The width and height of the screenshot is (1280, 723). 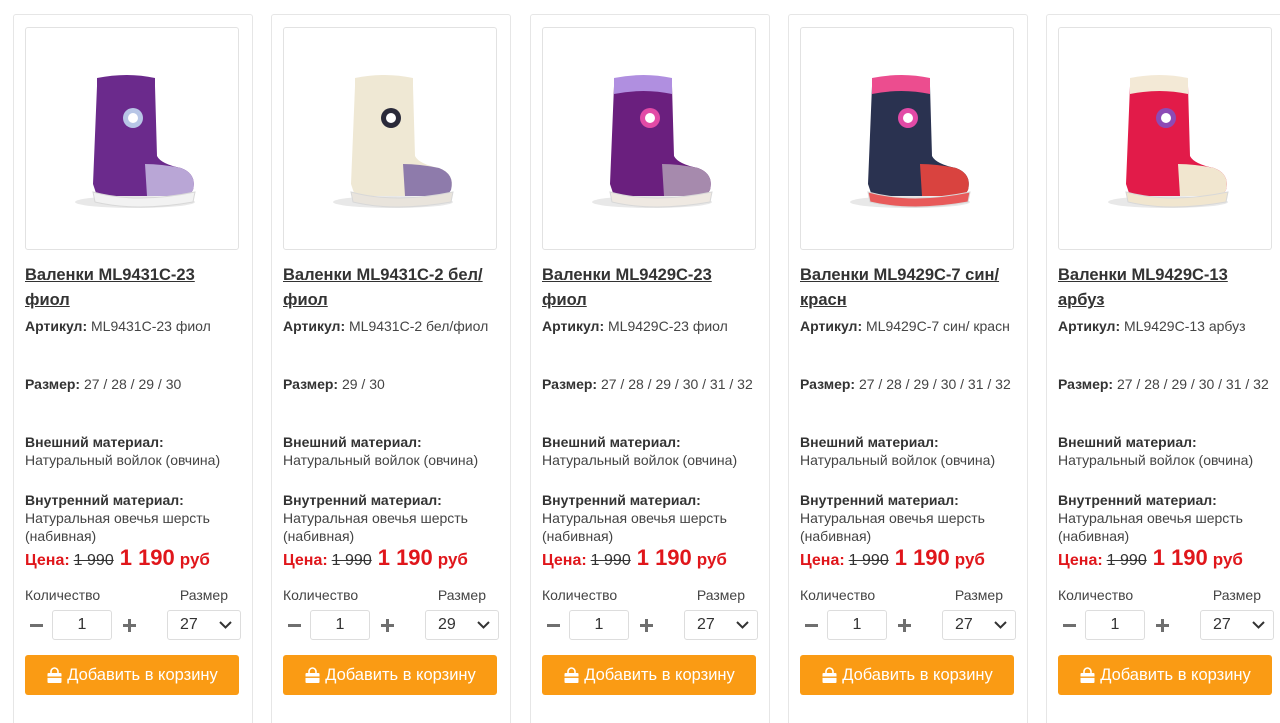 What do you see at coordinates (391, 346) in the screenshot?
I see `product-sku: Артикул: ML9431С-2 бел/фиол` at bounding box center [391, 346].